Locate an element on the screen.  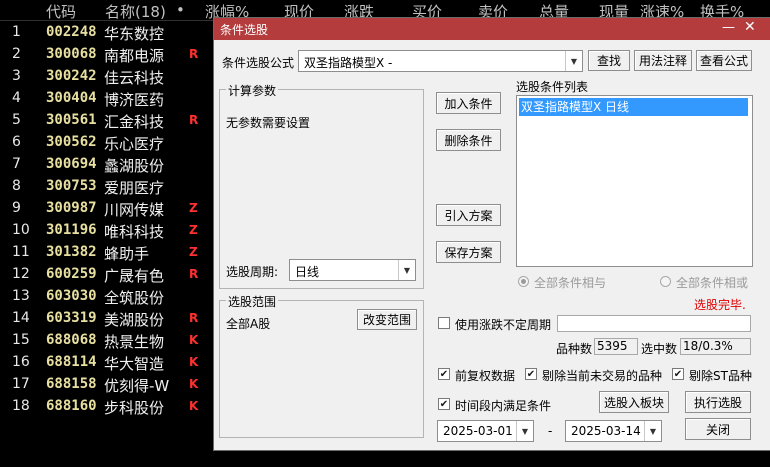
table-row: 12 600259 广晟有色 R is located at coordinates (107, 275).